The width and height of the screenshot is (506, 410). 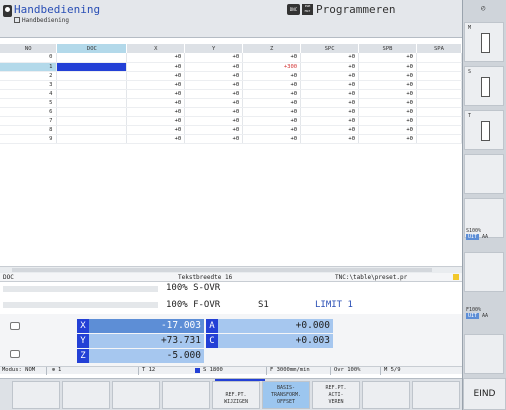 I want to click on ref-pt-wijzigen-softkey: REF.PT. WIJZIGEN, so click(x=236, y=395).